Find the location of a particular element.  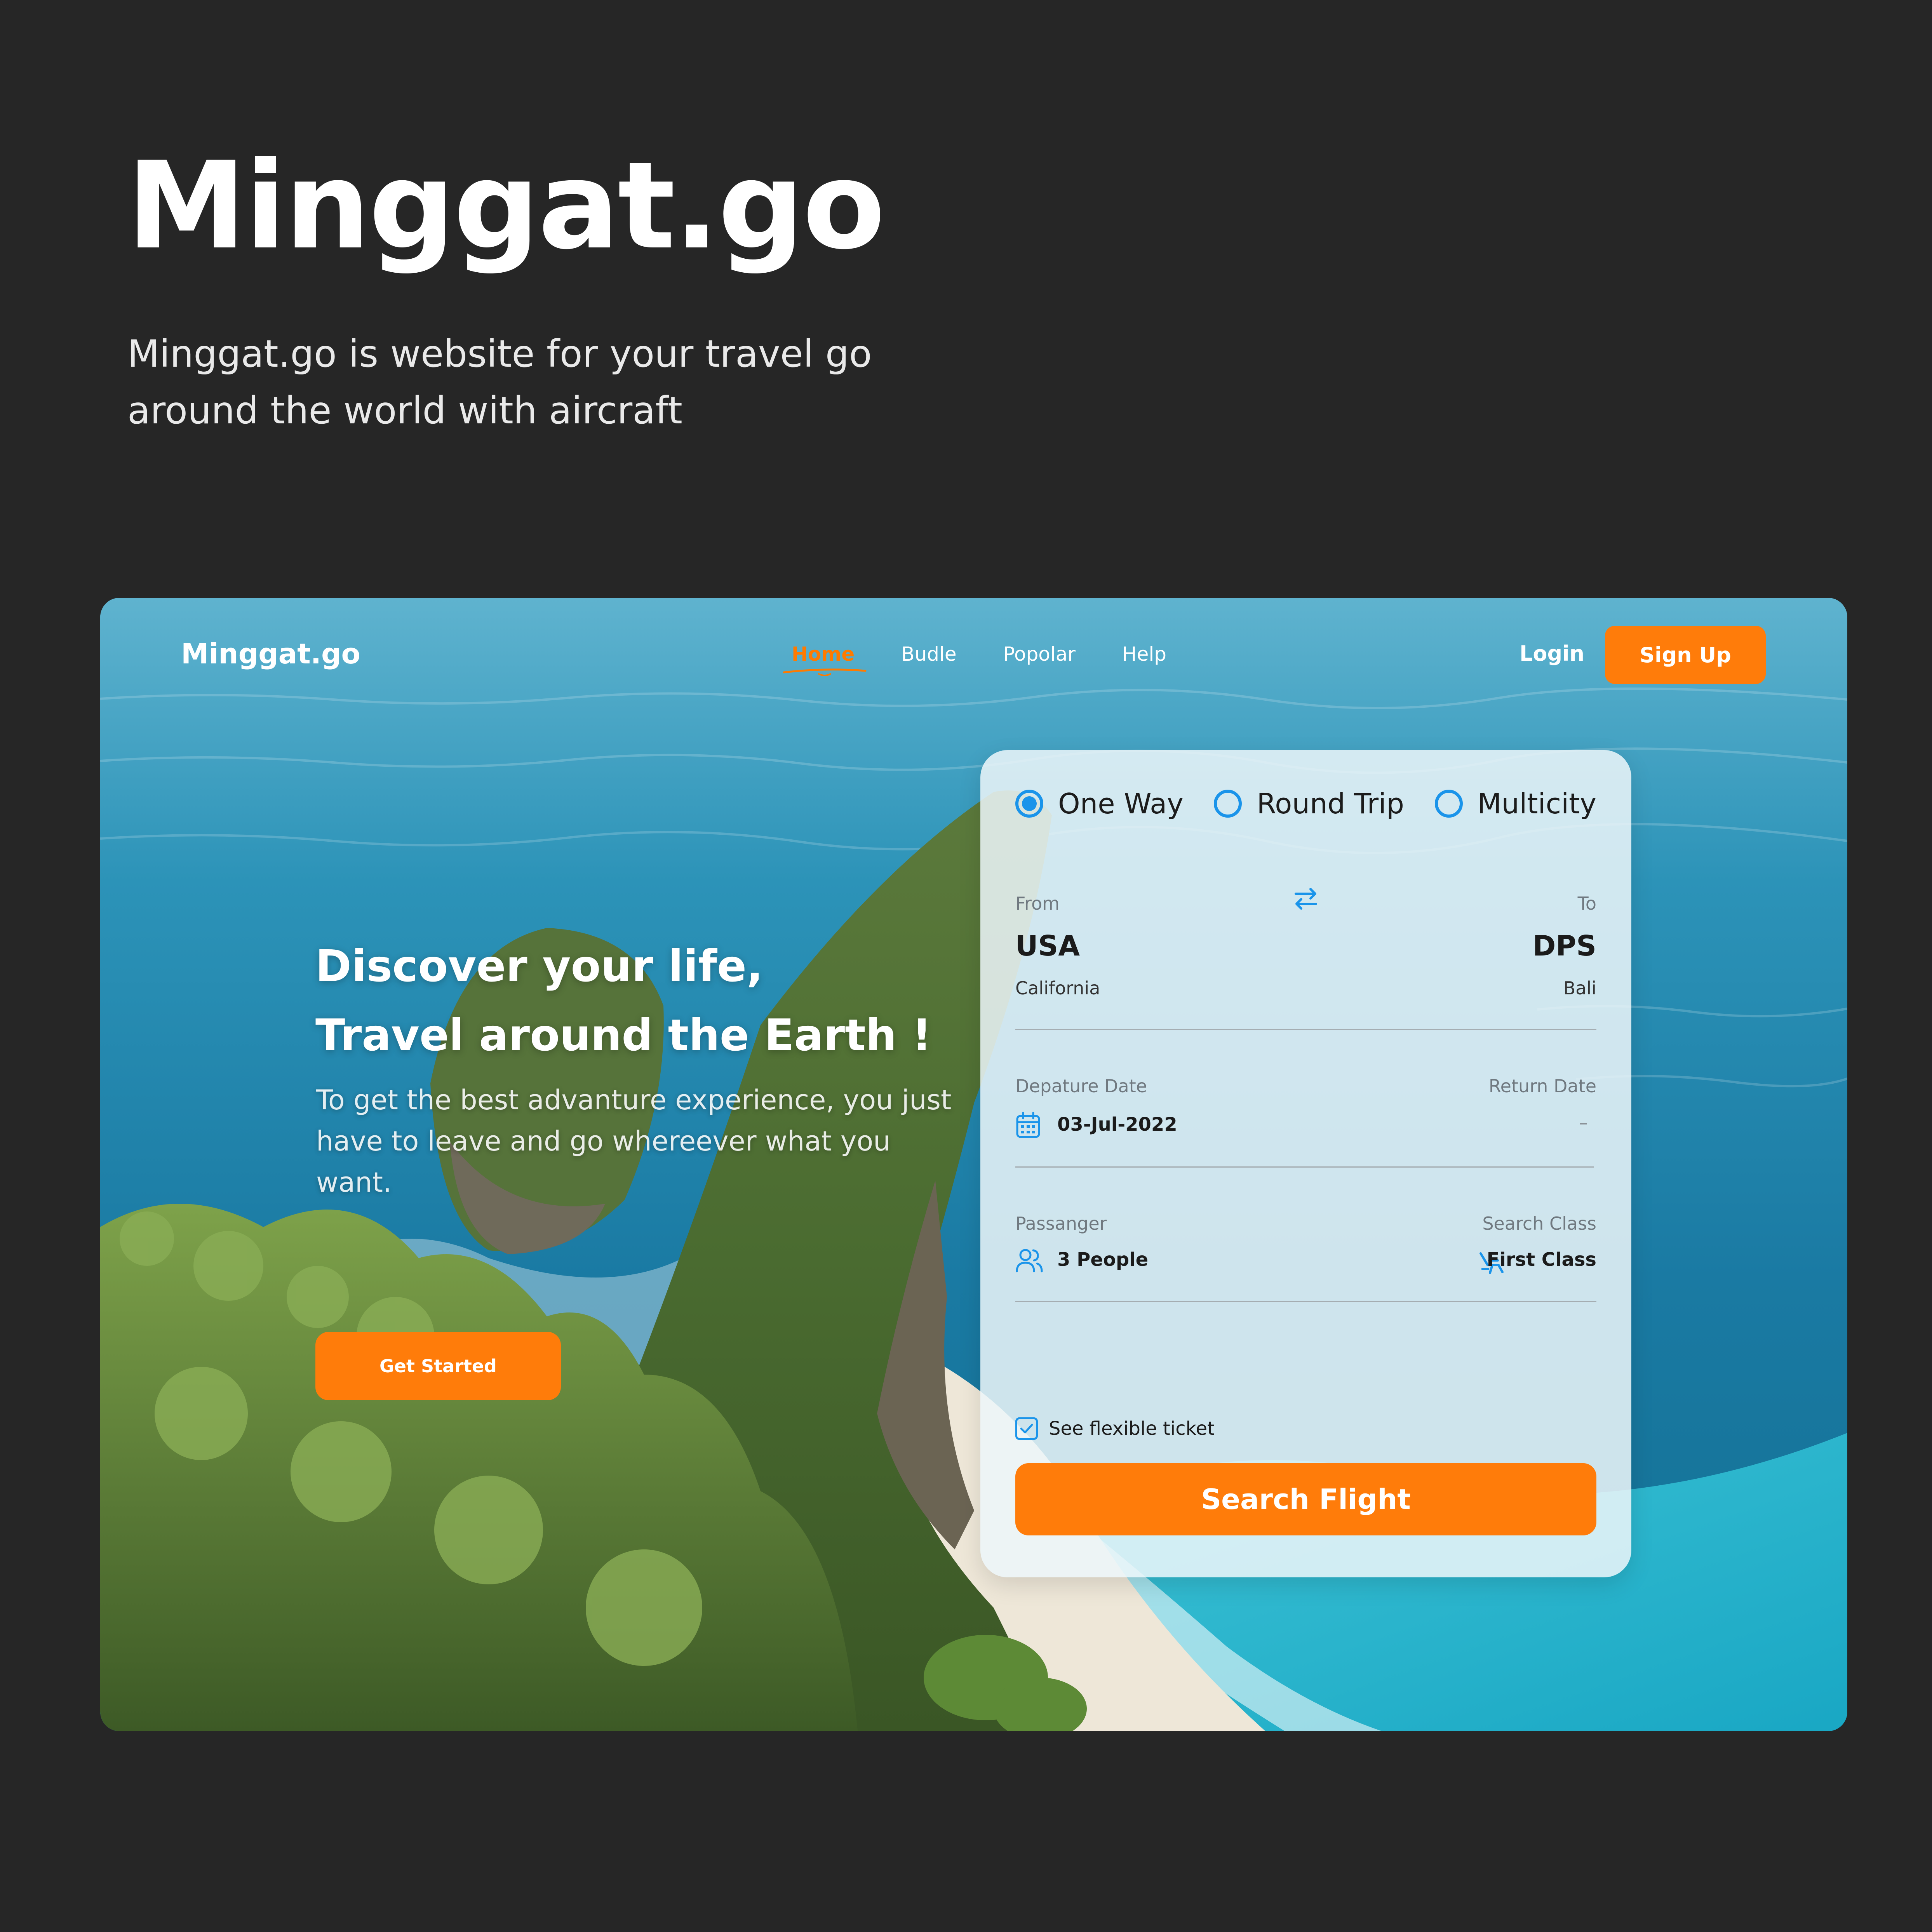

checkmark-icon is located at coordinates (1026, 1429).